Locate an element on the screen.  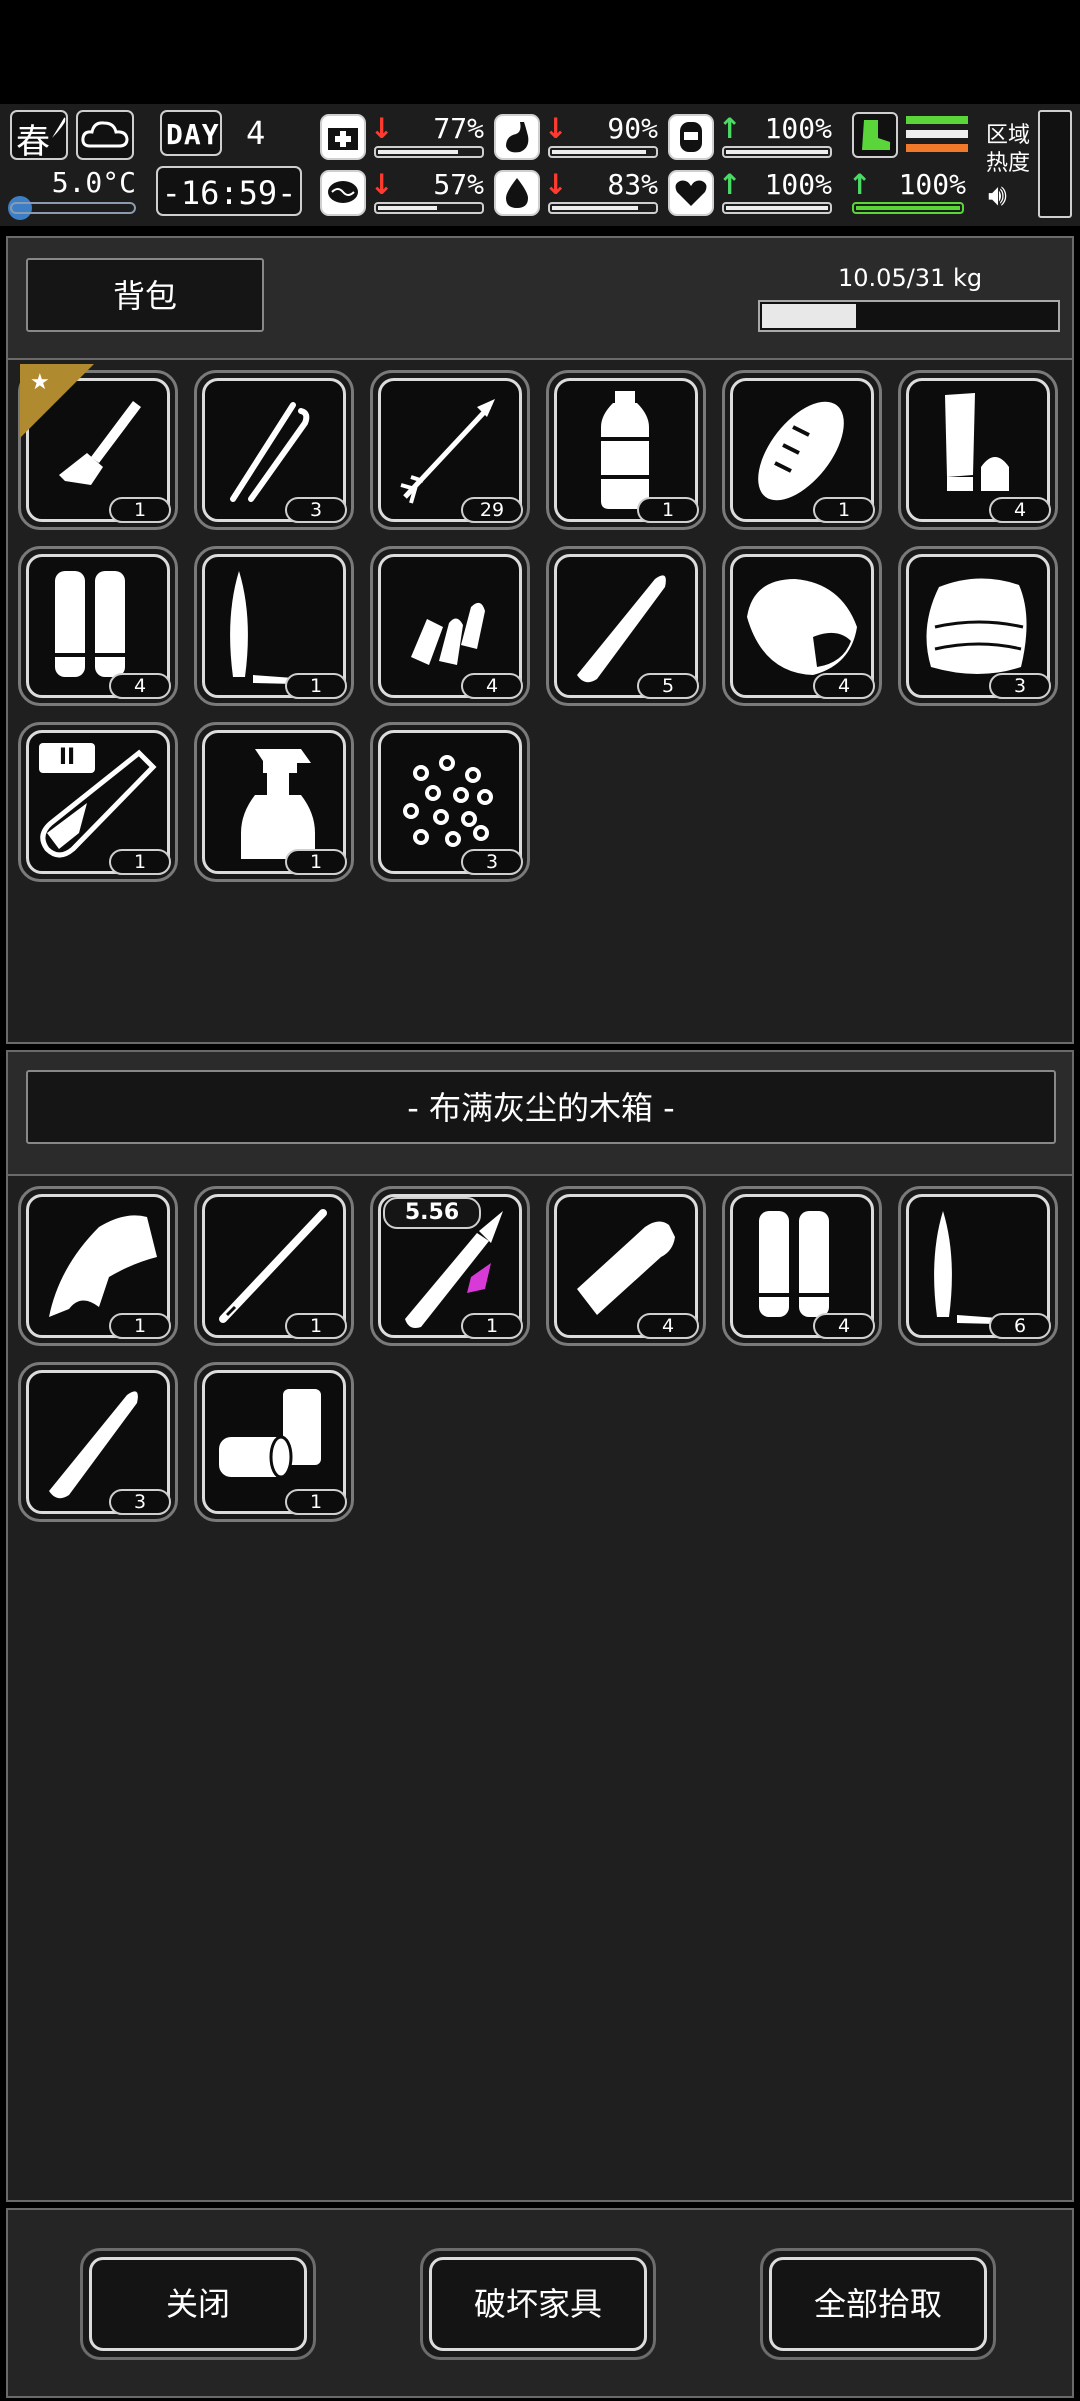
weather-indicator is located at coordinates (105, 135).